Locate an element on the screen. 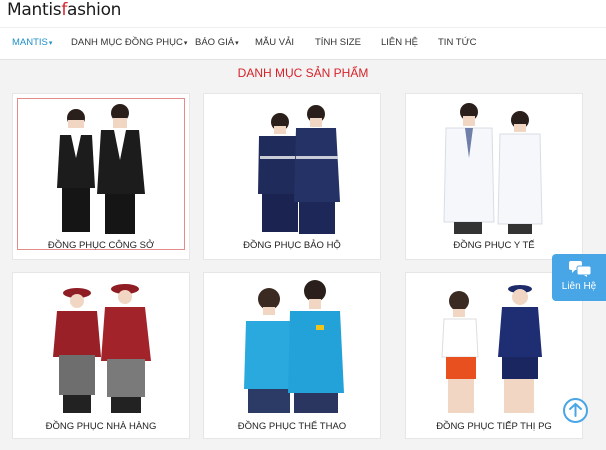 The height and width of the screenshot is (450, 606). product-label: ĐỒNG PHỤC THỂ THAO is located at coordinates (292, 426).